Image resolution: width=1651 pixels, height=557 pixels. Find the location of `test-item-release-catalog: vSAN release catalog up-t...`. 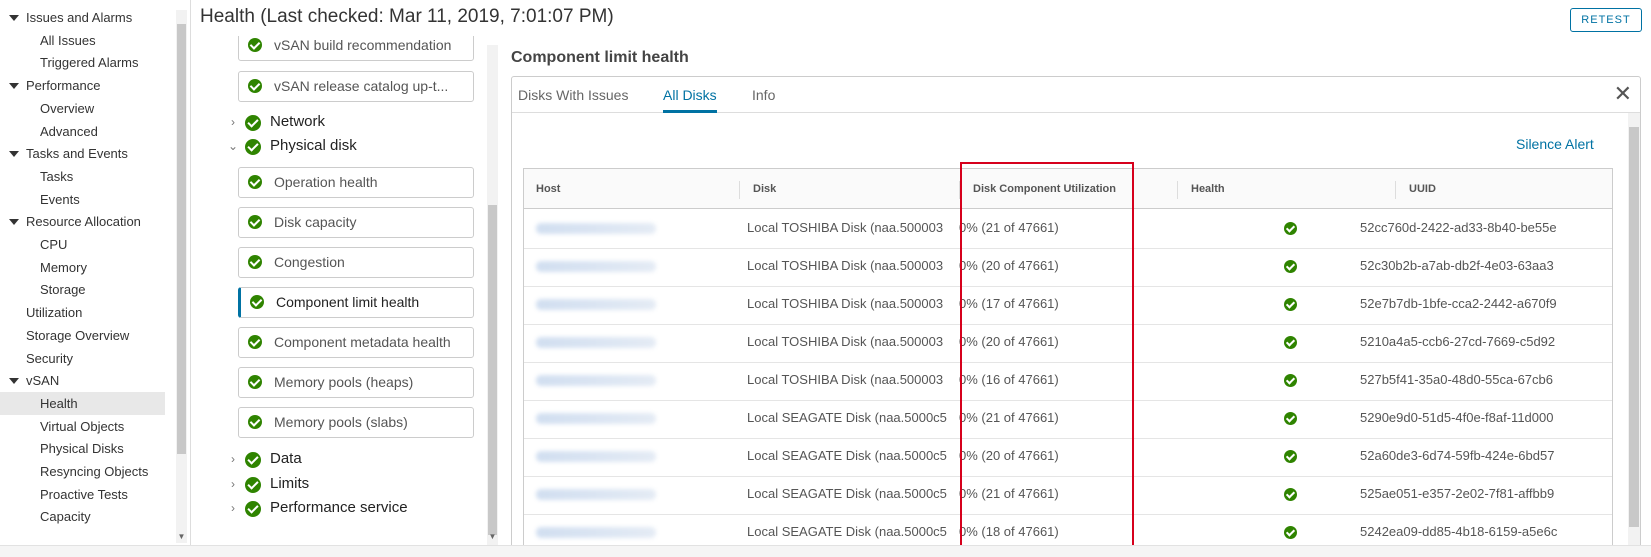

test-item-release-catalog: vSAN release catalog up-t... is located at coordinates (356, 86).